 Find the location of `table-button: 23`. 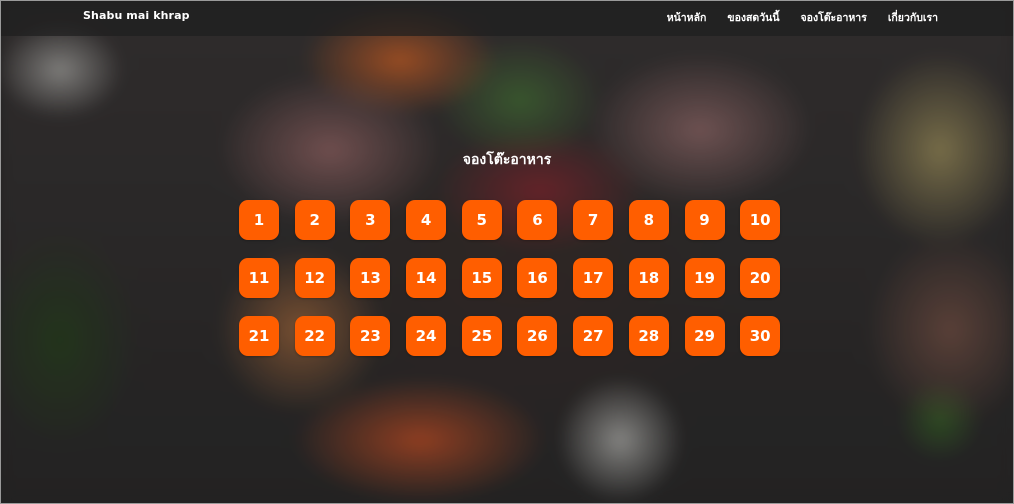

table-button: 23 is located at coordinates (370, 336).